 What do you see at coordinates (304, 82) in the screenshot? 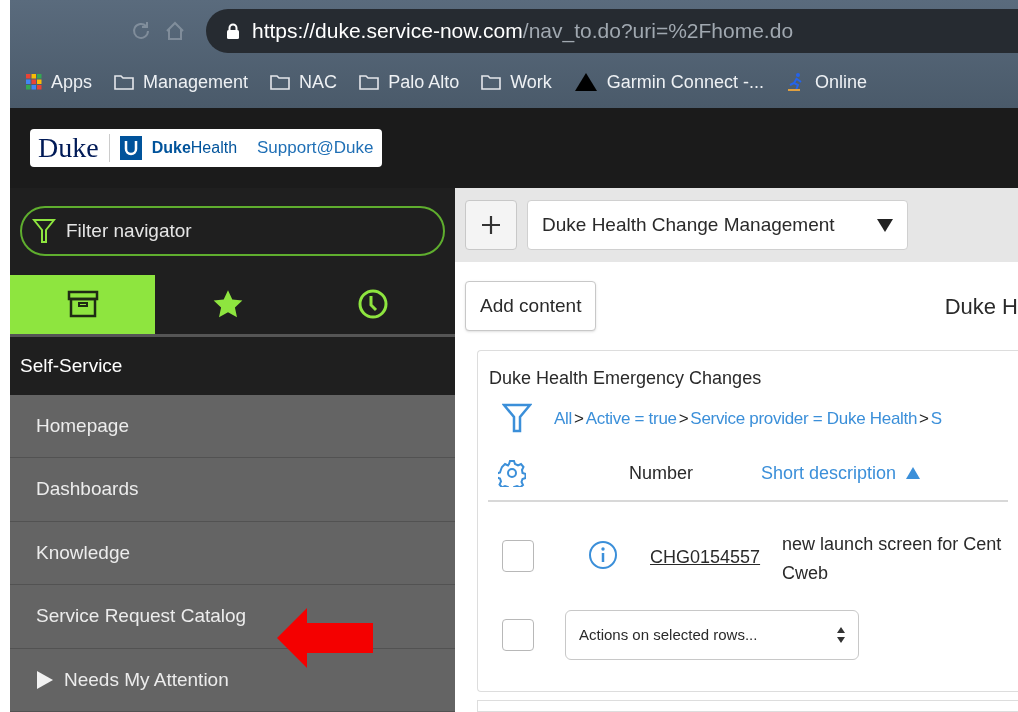
I see `bookmark: NAC` at bounding box center [304, 82].